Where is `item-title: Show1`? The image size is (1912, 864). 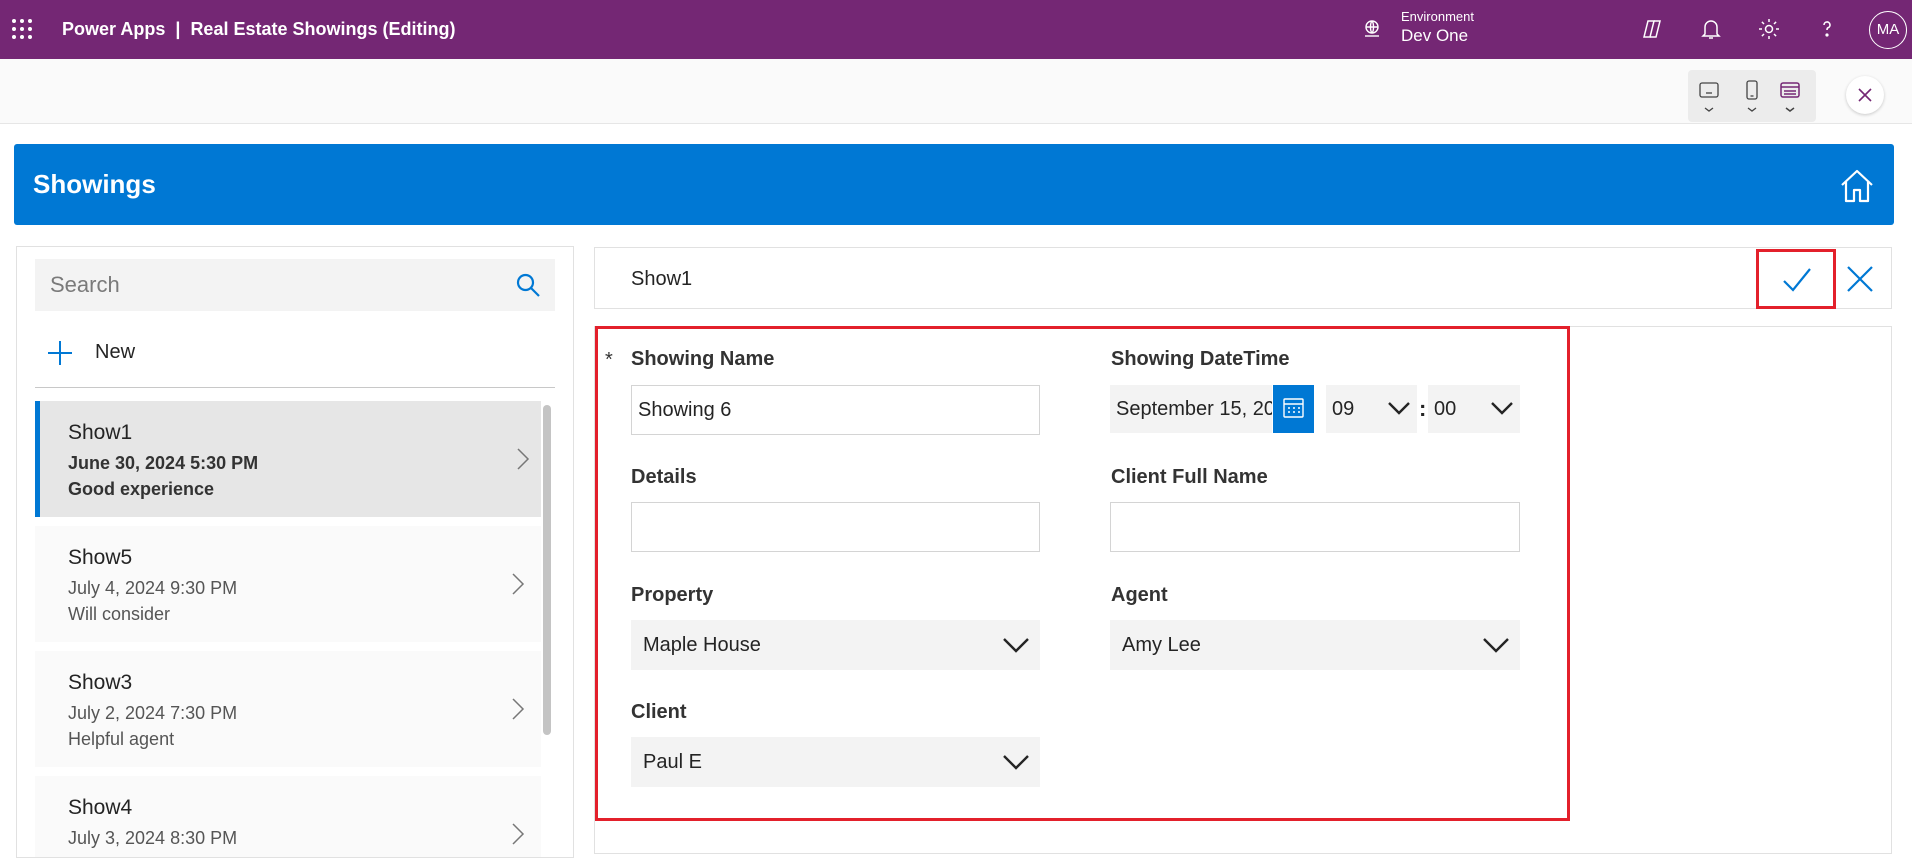
item-title: Show1 is located at coordinates (100, 432).